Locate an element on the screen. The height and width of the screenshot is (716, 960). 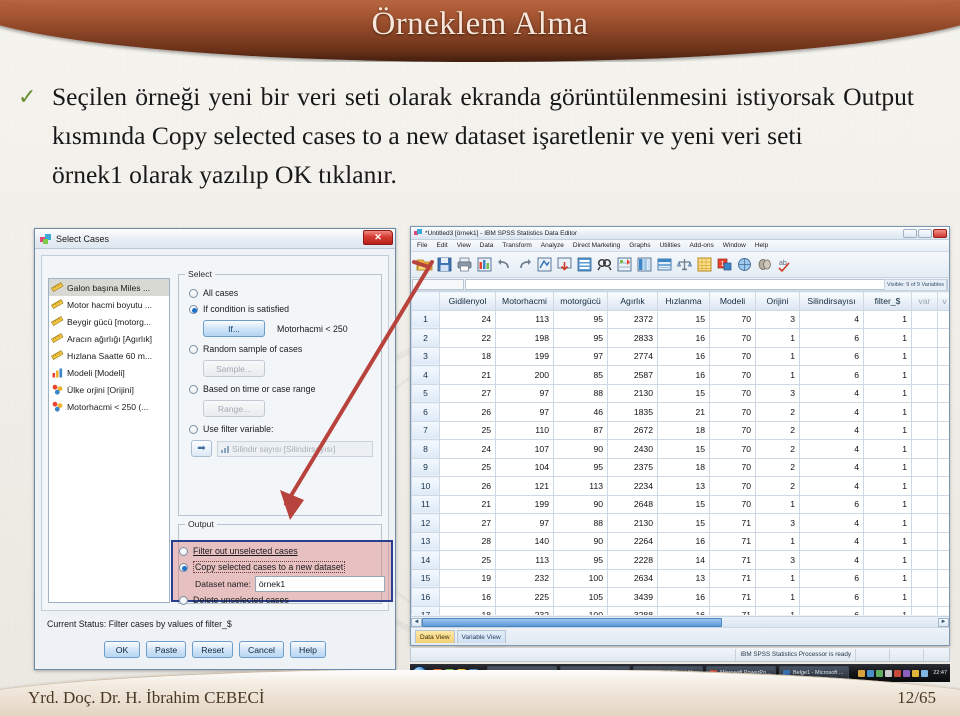
row-header: 6 is located at coordinates (425, 412).